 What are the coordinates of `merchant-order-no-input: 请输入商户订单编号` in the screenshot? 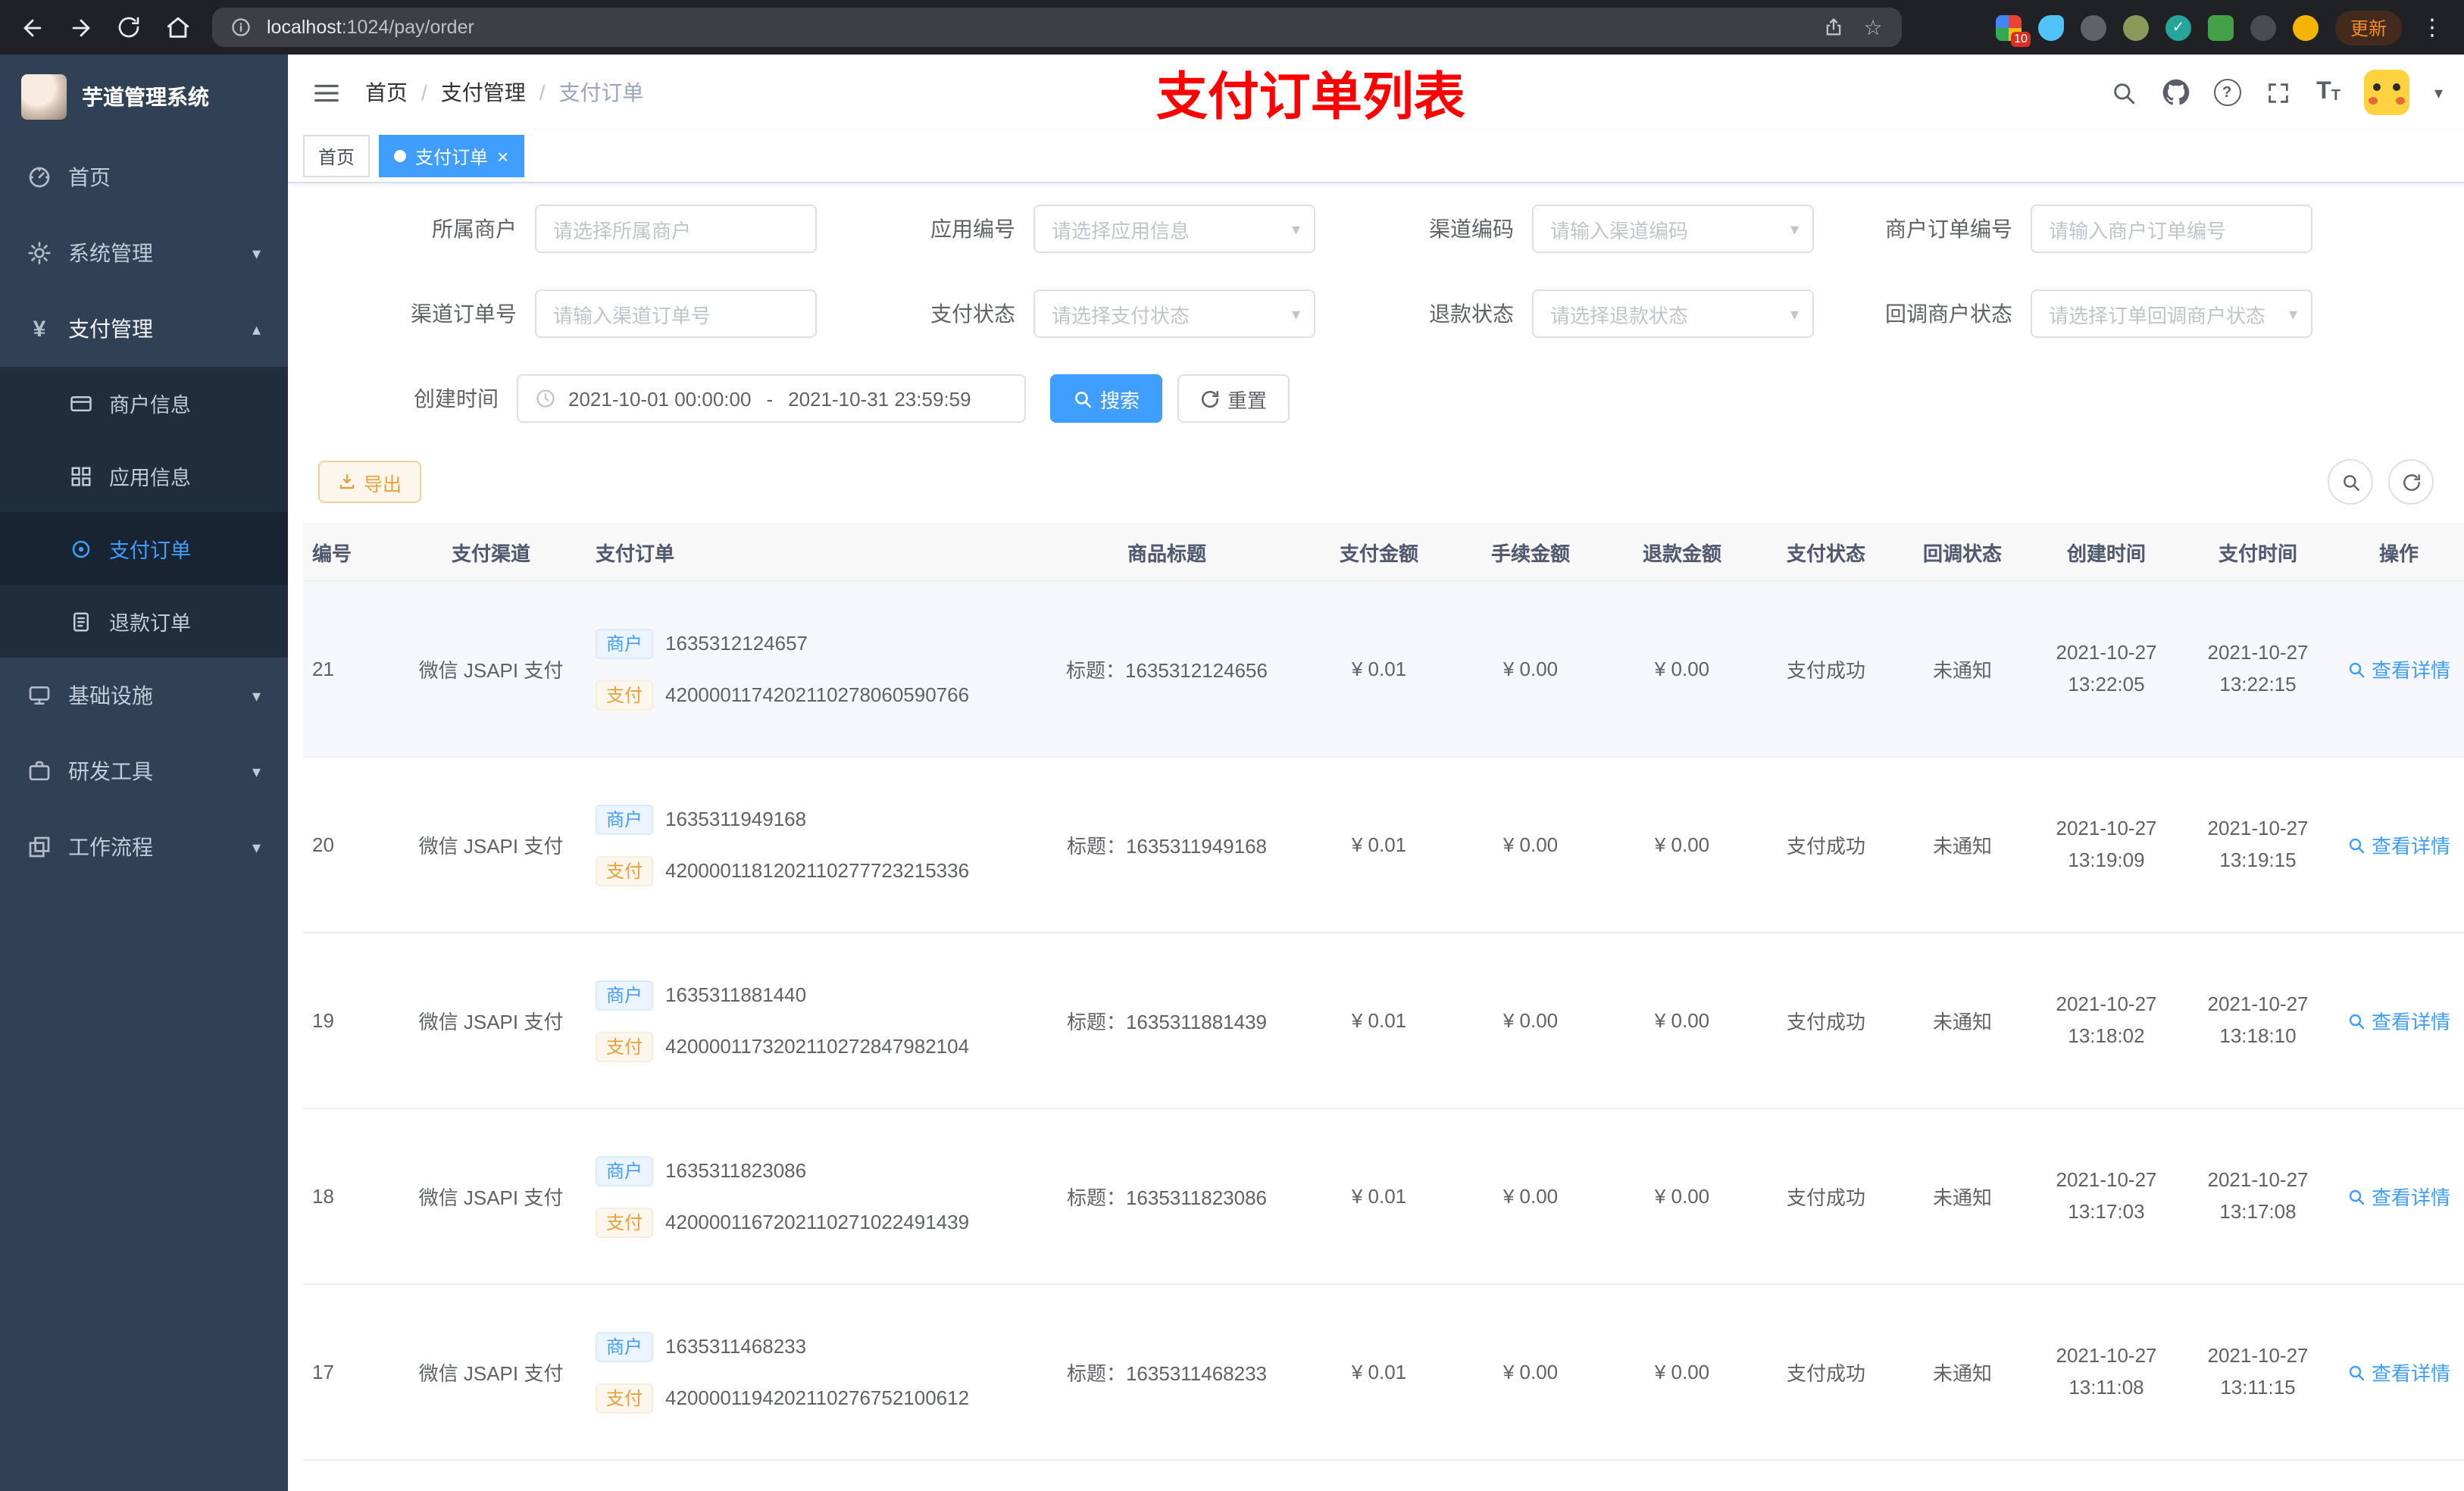 It's located at (2171, 229).